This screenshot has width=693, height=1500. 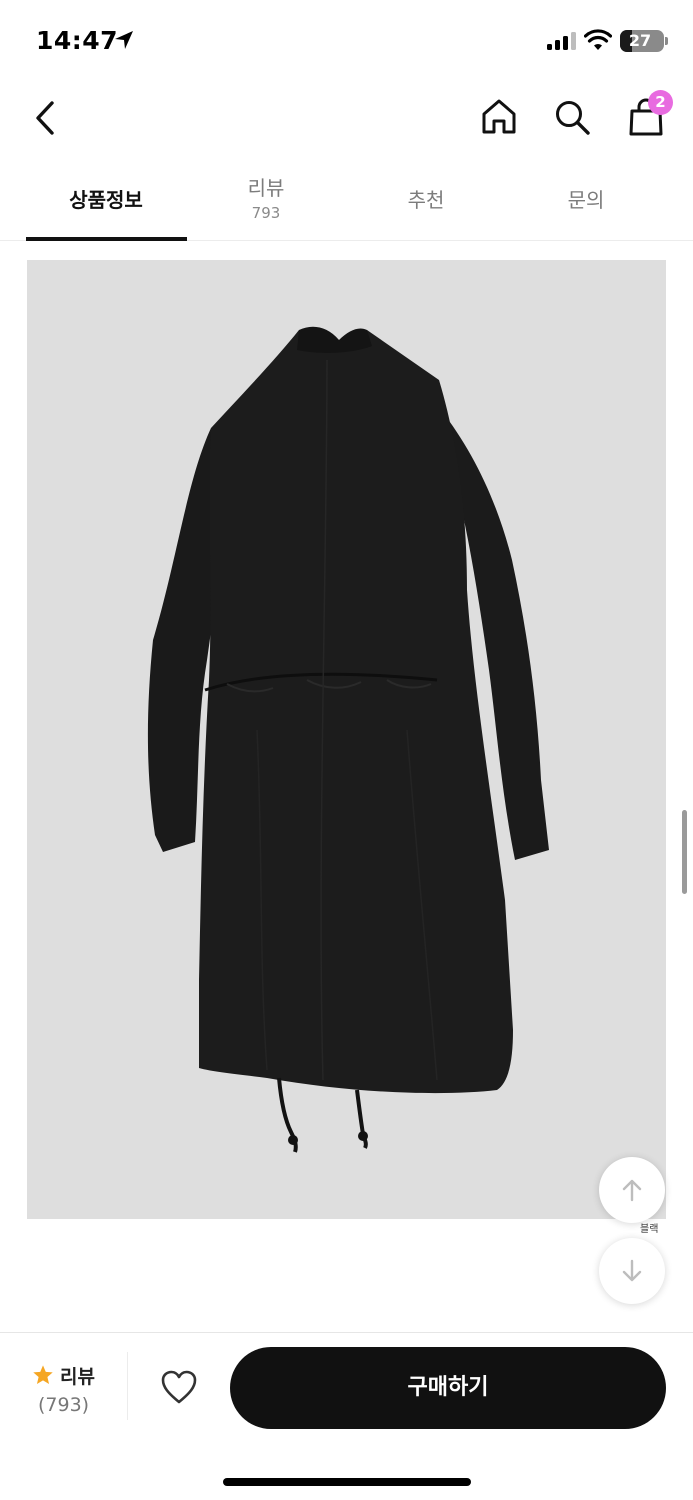 What do you see at coordinates (640, 40) in the screenshot?
I see `battery-percent: 27` at bounding box center [640, 40].